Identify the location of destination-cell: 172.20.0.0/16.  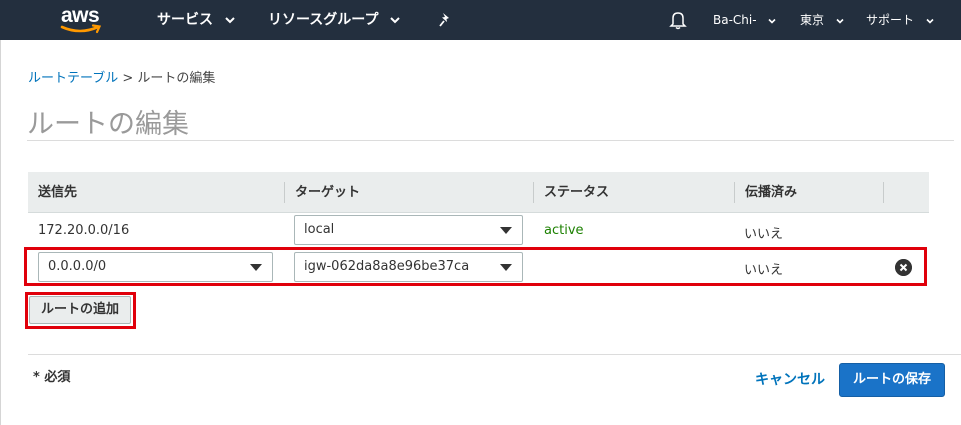
(84, 230).